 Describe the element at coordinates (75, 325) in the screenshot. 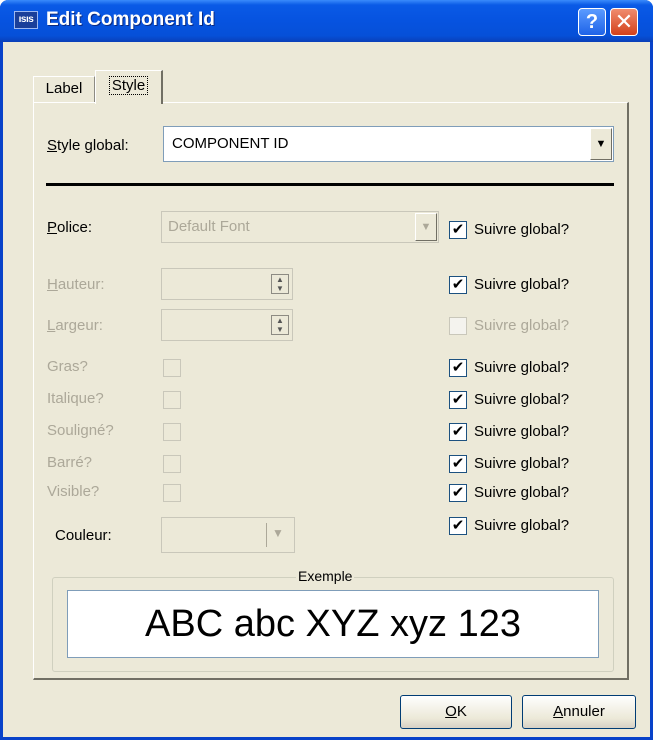

I see `largeur-label: Largeur:` at that location.